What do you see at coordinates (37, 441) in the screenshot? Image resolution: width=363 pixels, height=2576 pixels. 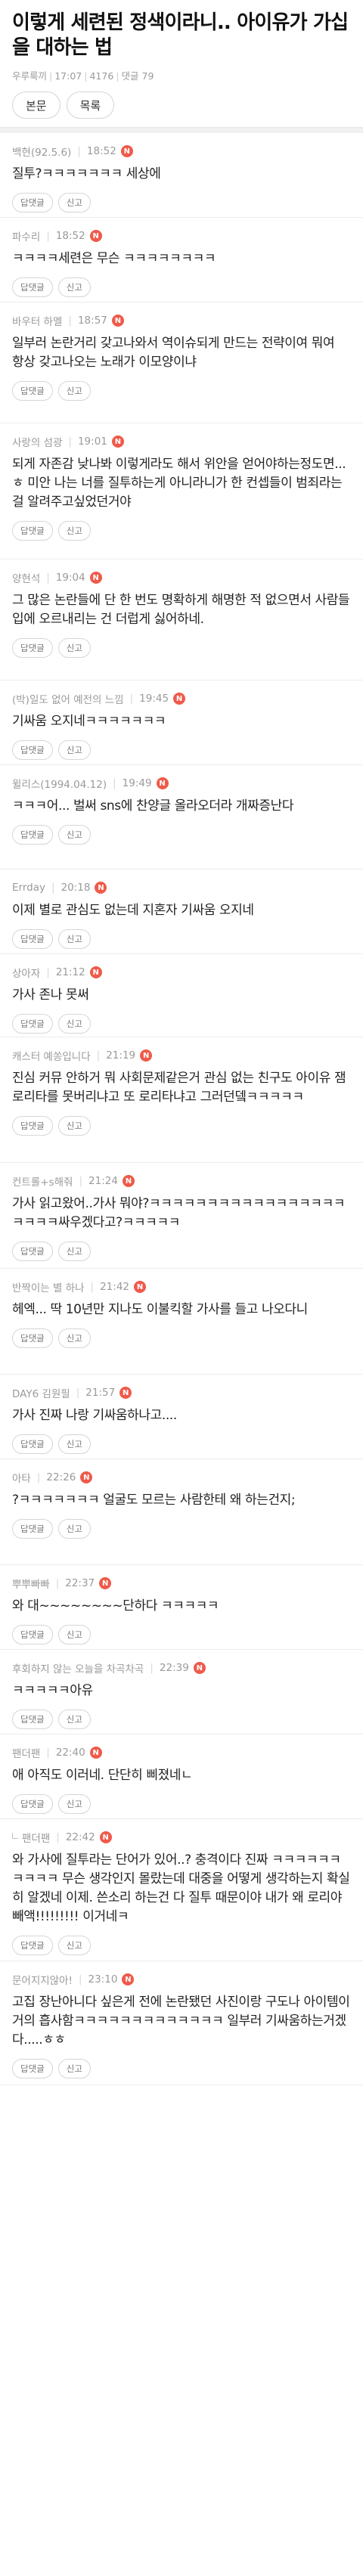 I see `comment-author: 사랑의 섬광` at bounding box center [37, 441].